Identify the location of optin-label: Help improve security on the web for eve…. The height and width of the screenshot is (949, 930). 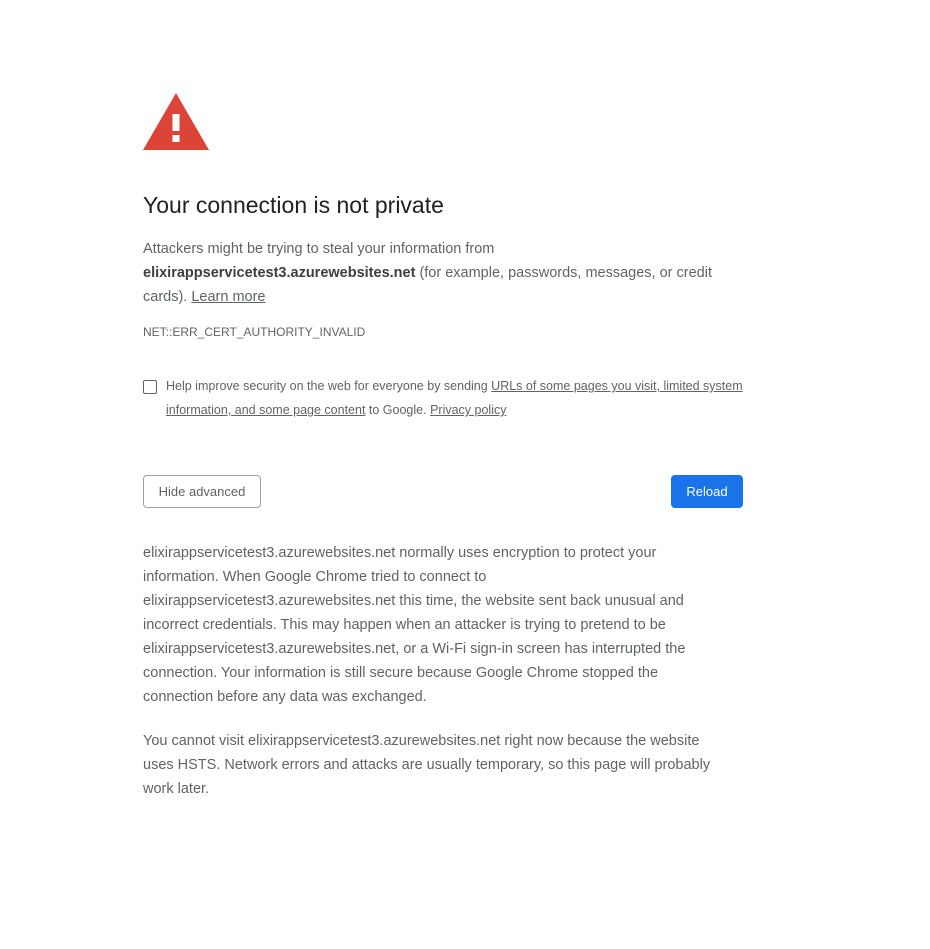
(454, 398).